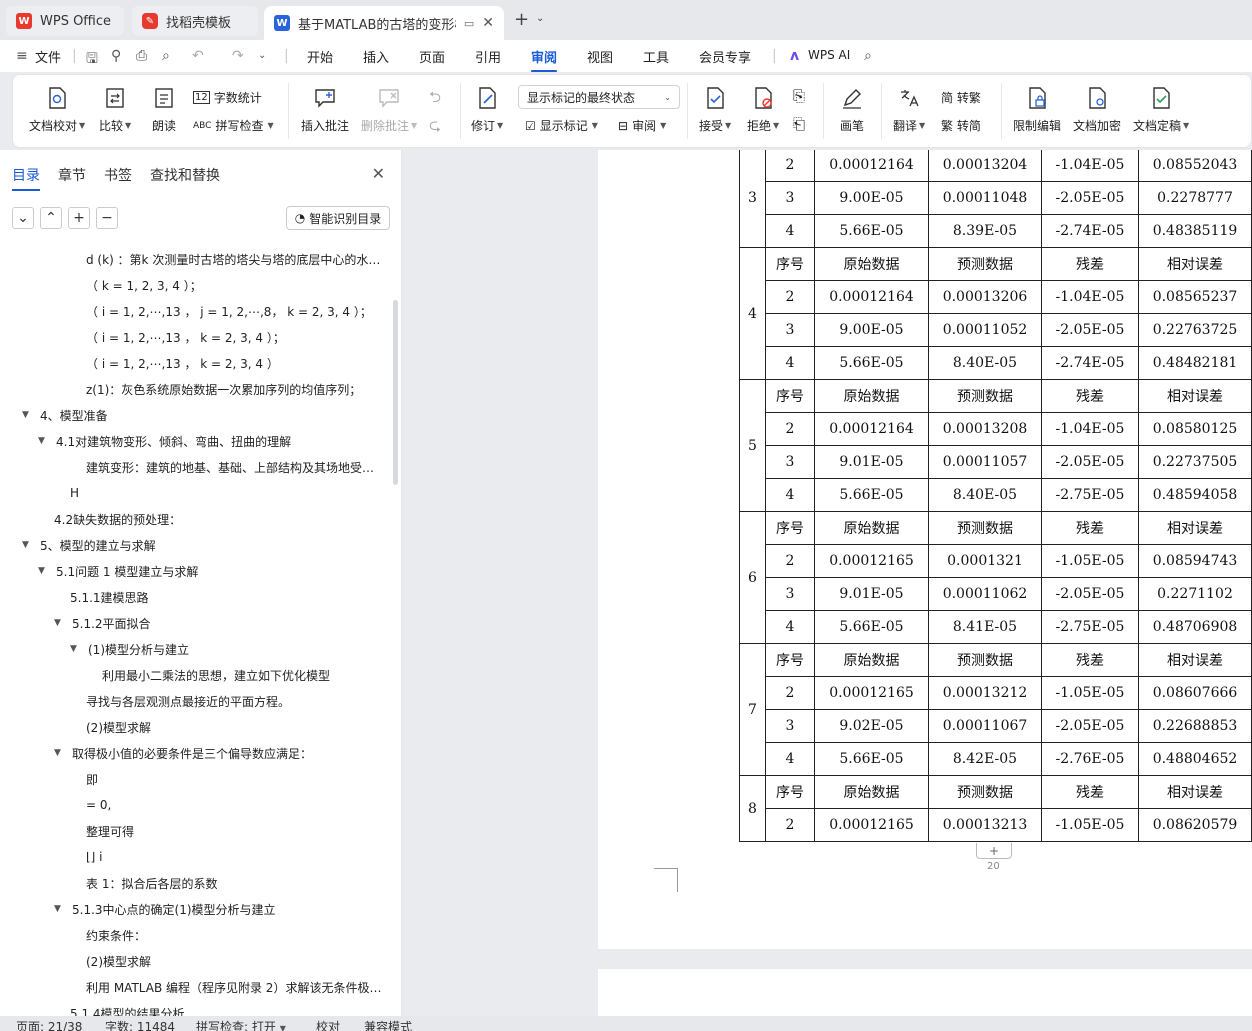 The width and height of the screenshot is (1252, 1031). I want to click on print-icon: ⎙, so click(141, 56).